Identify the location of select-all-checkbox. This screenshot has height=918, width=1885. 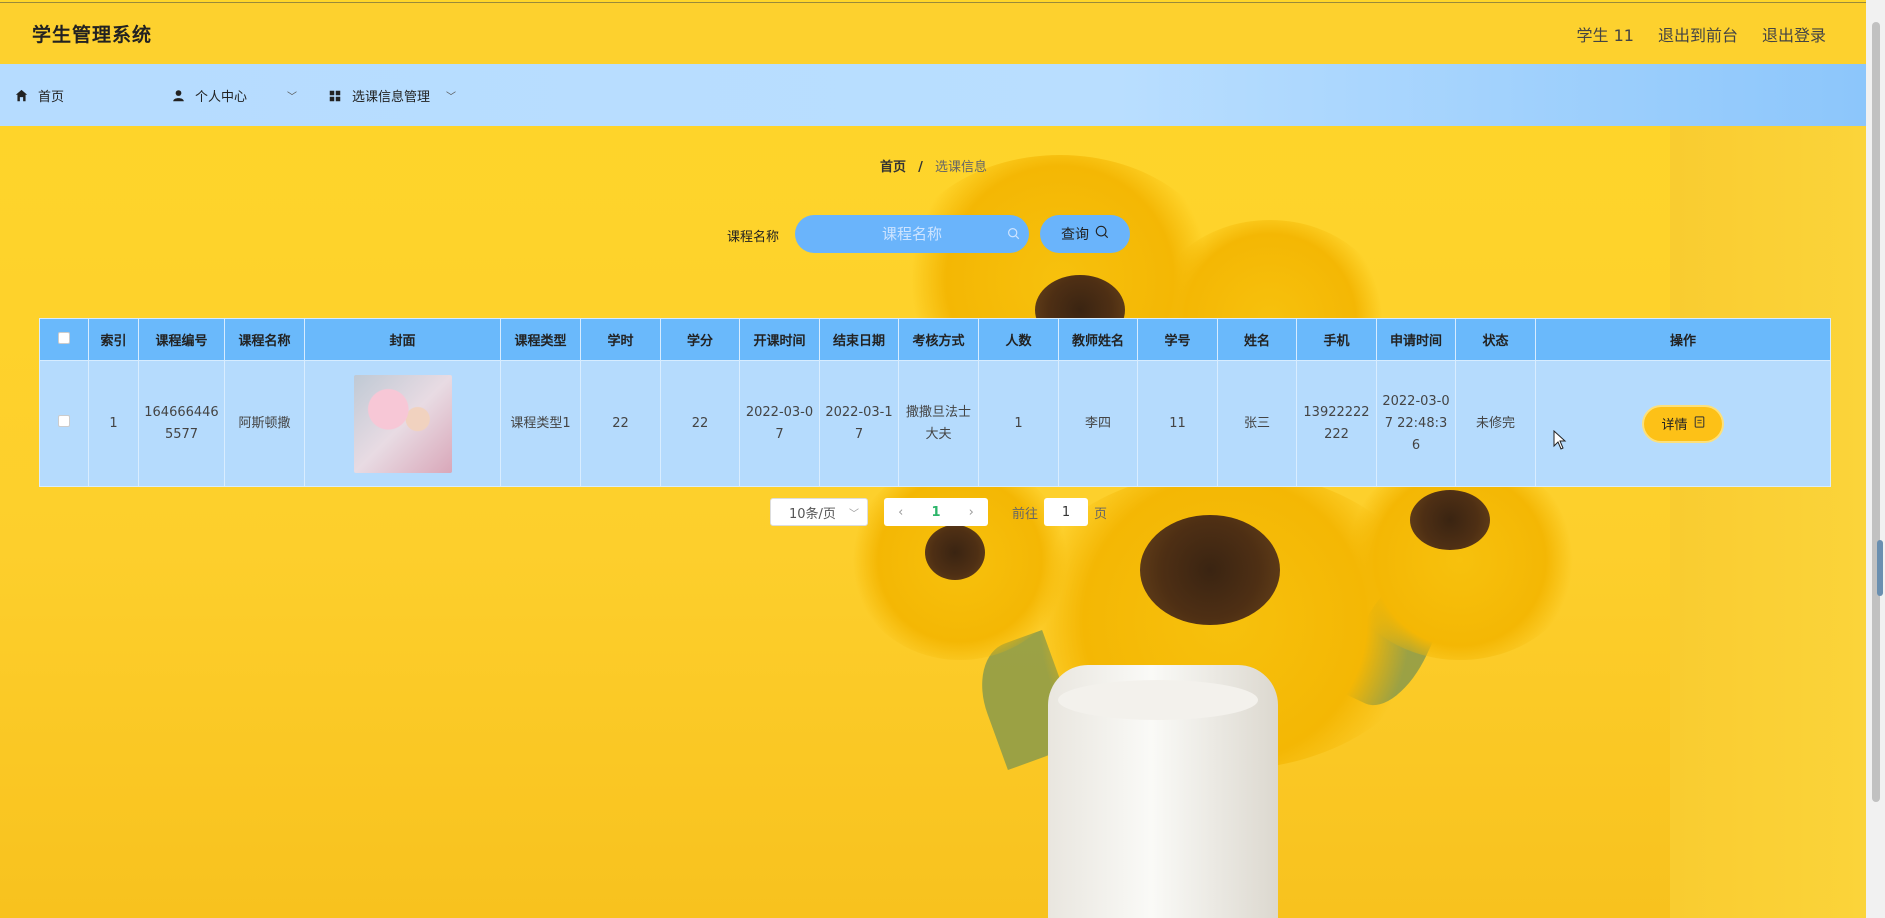
(64, 337).